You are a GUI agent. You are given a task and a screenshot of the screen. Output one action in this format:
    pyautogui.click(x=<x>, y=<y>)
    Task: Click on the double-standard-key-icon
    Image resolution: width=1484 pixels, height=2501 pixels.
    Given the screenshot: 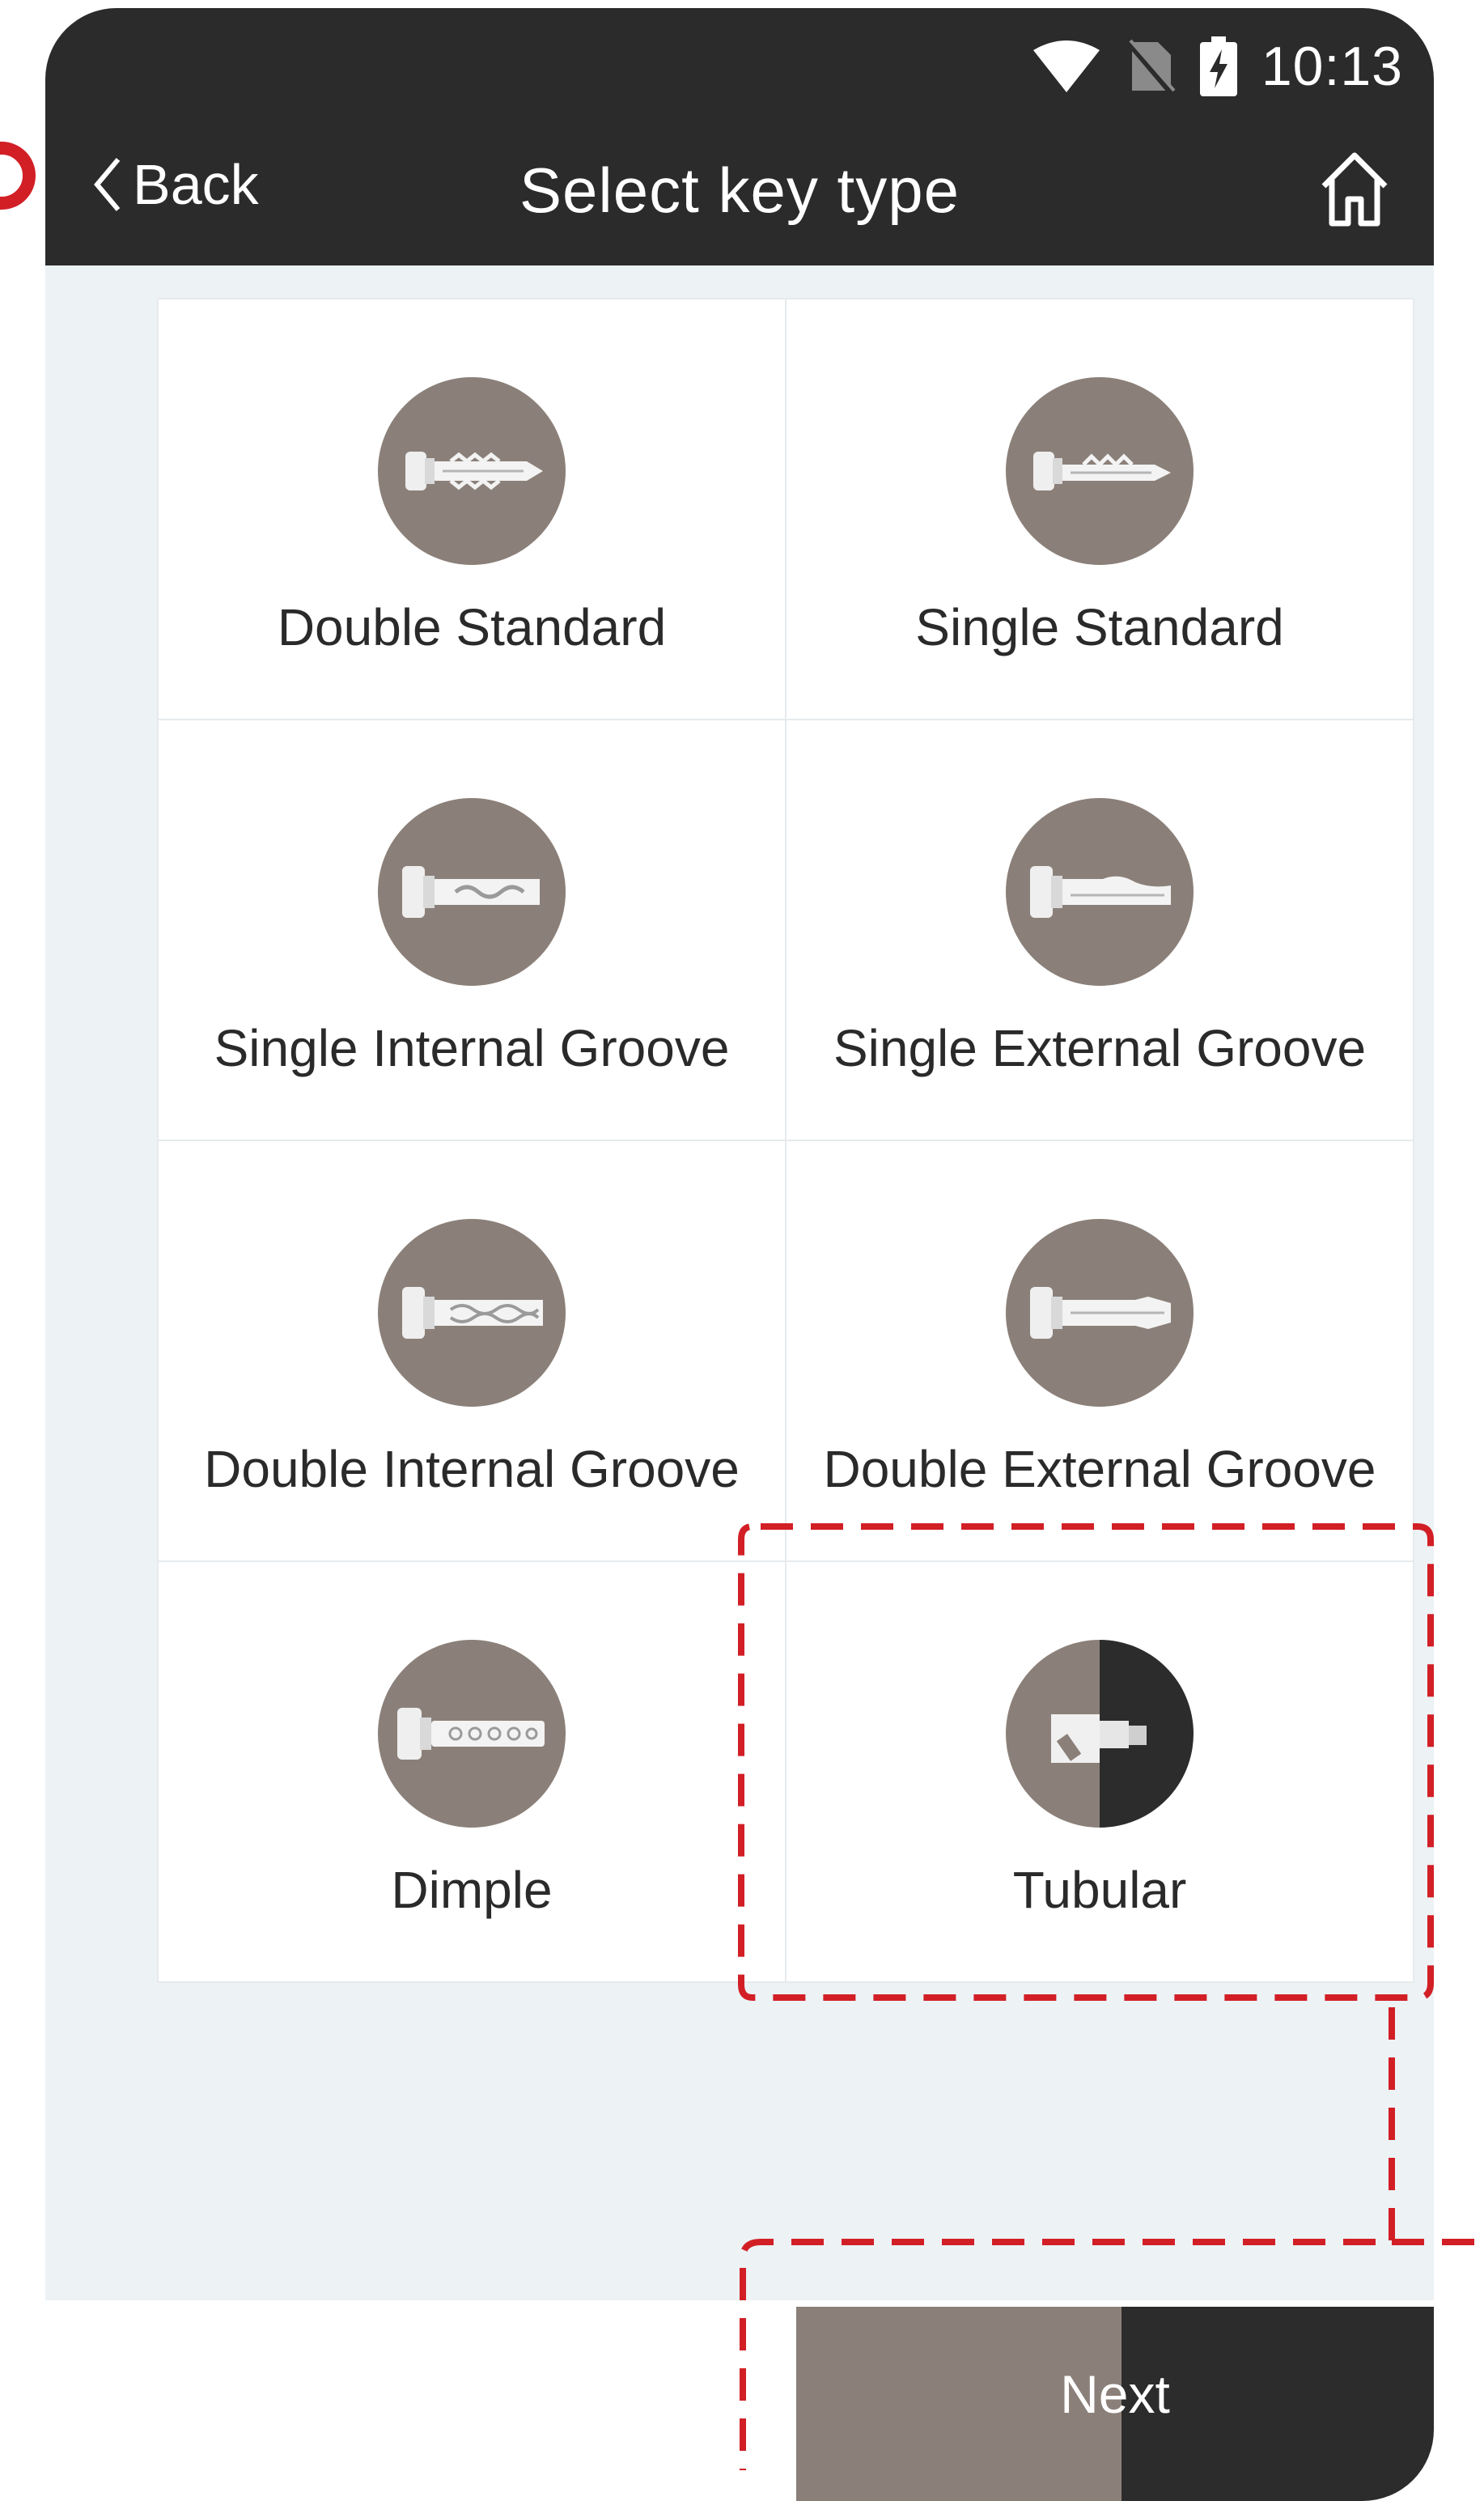 What is the action you would take?
    pyautogui.click(x=472, y=471)
    